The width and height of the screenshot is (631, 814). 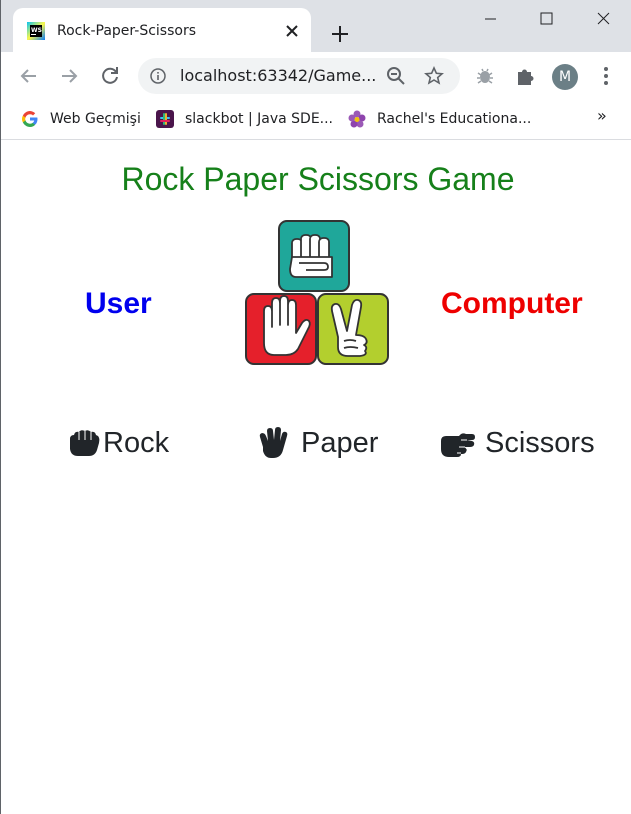 What do you see at coordinates (565, 77) in the screenshot?
I see `avatar: M` at bounding box center [565, 77].